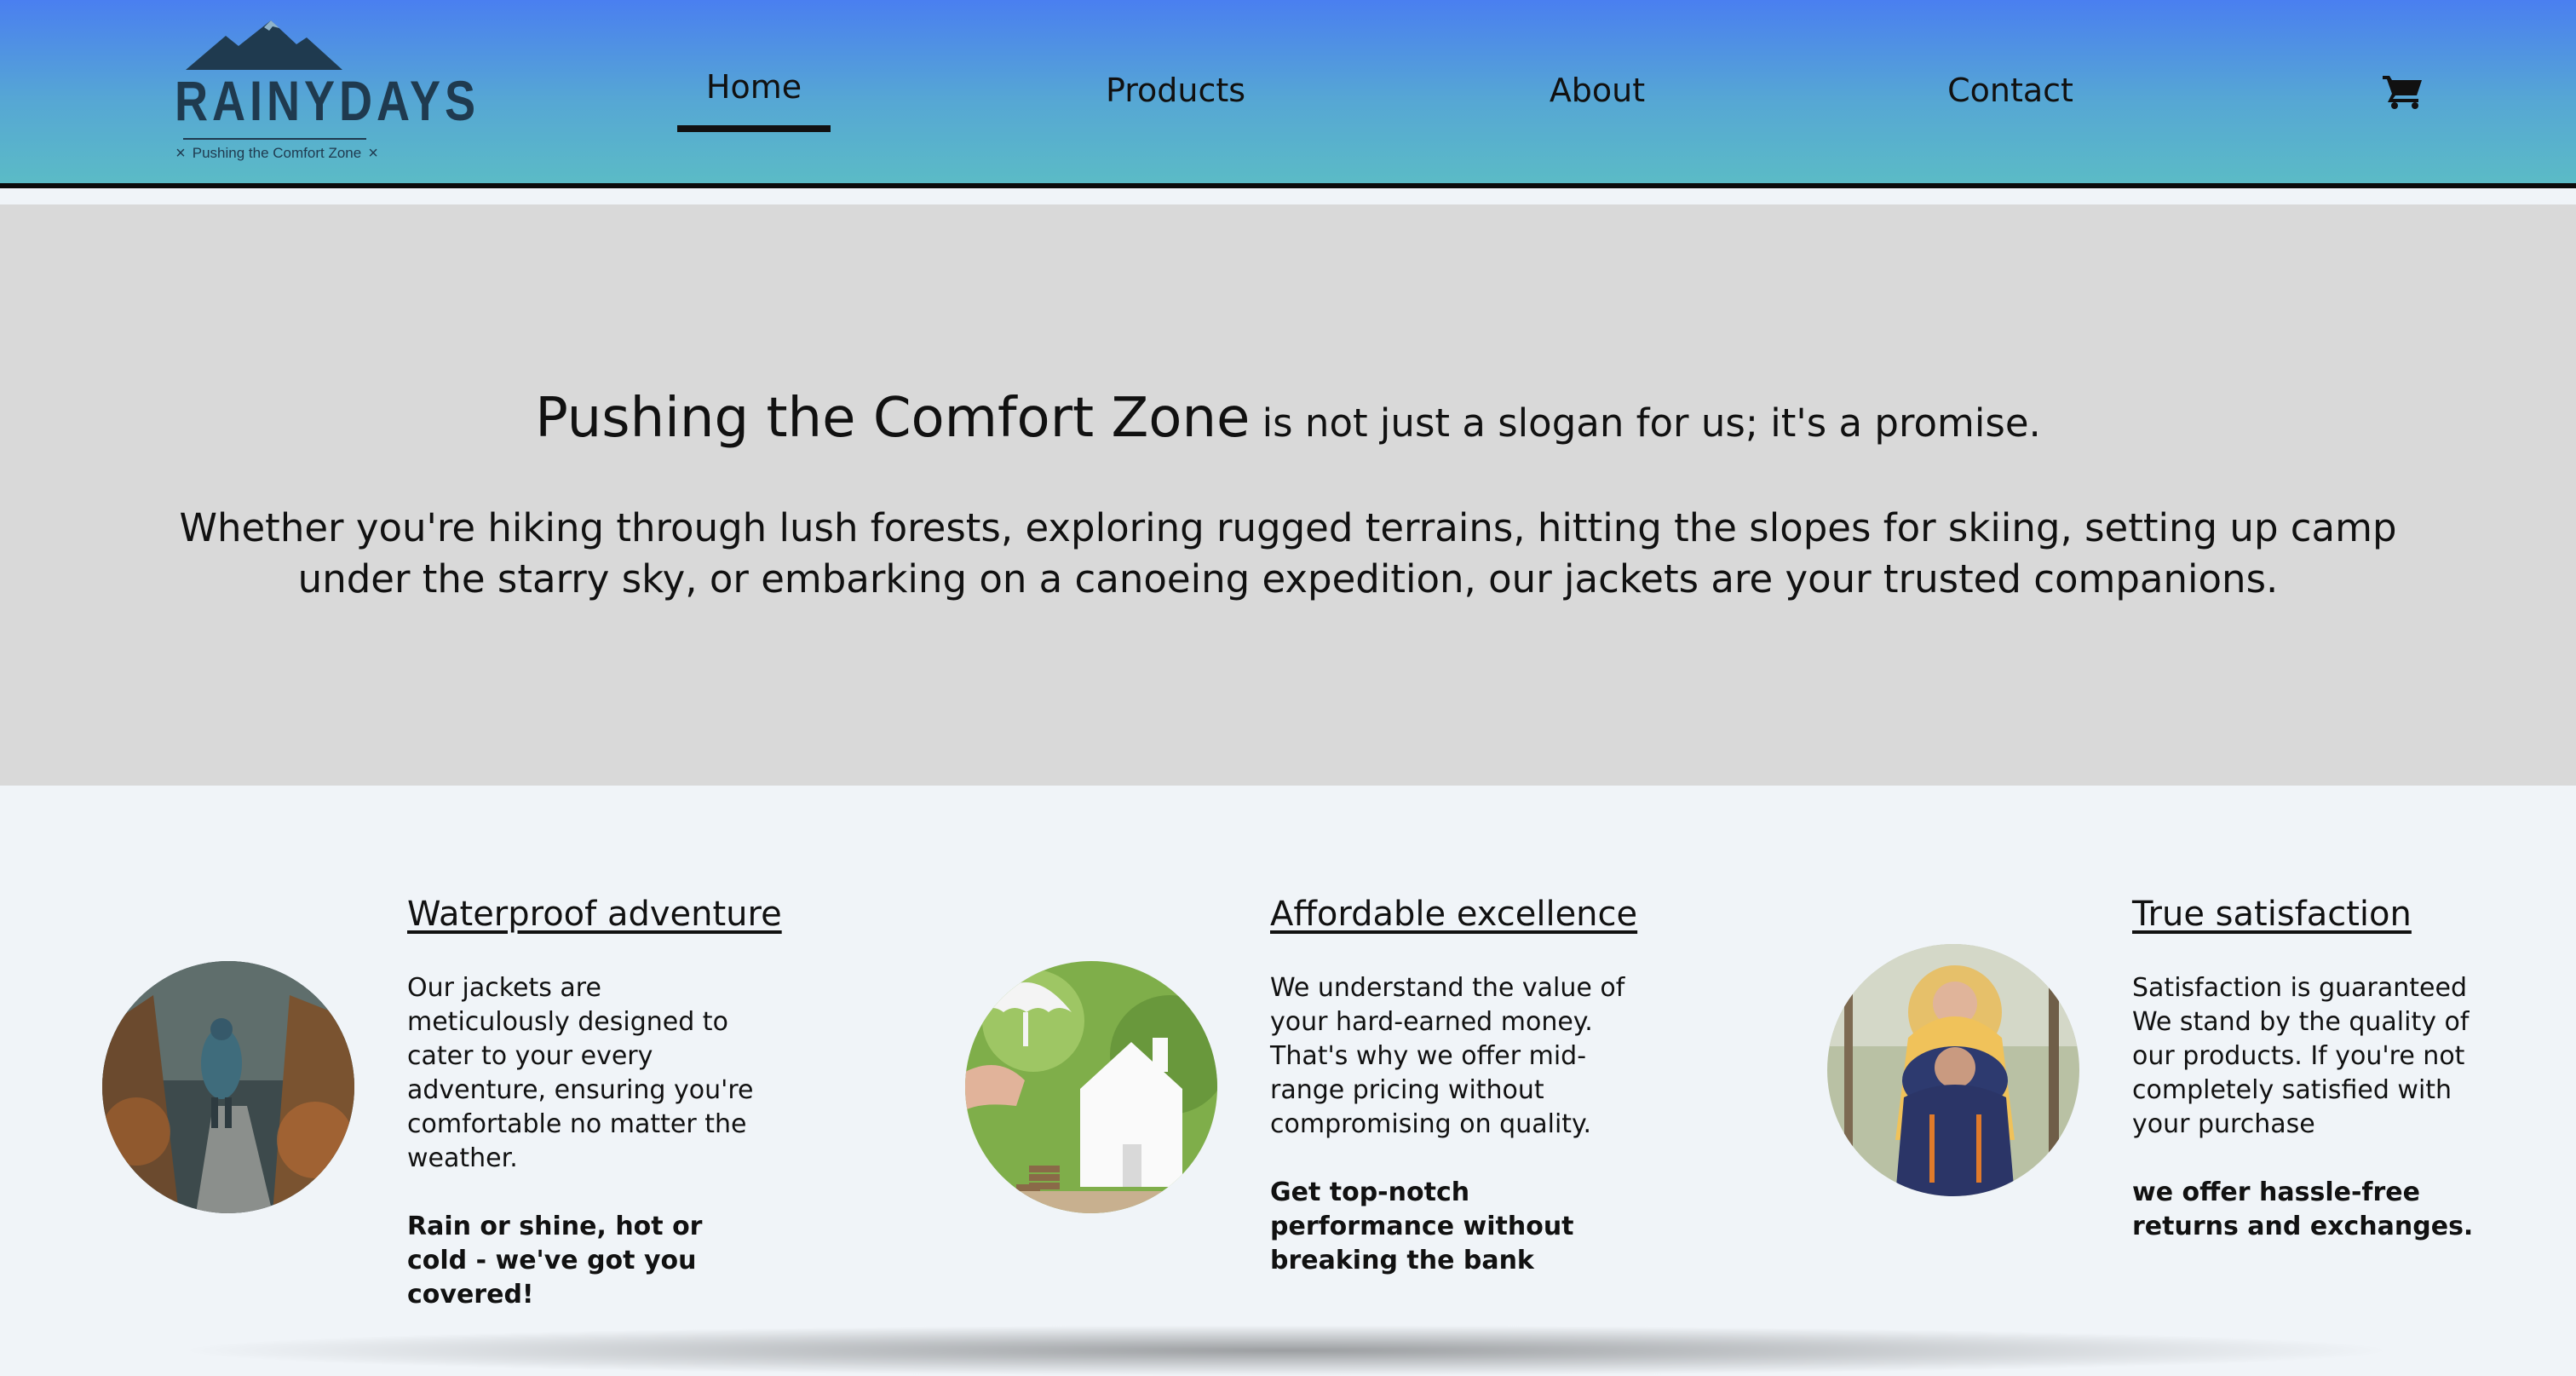 The height and width of the screenshot is (1376, 2576). I want to click on hero-highlight: Pushing the Comfort Zone, so click(893, 418).